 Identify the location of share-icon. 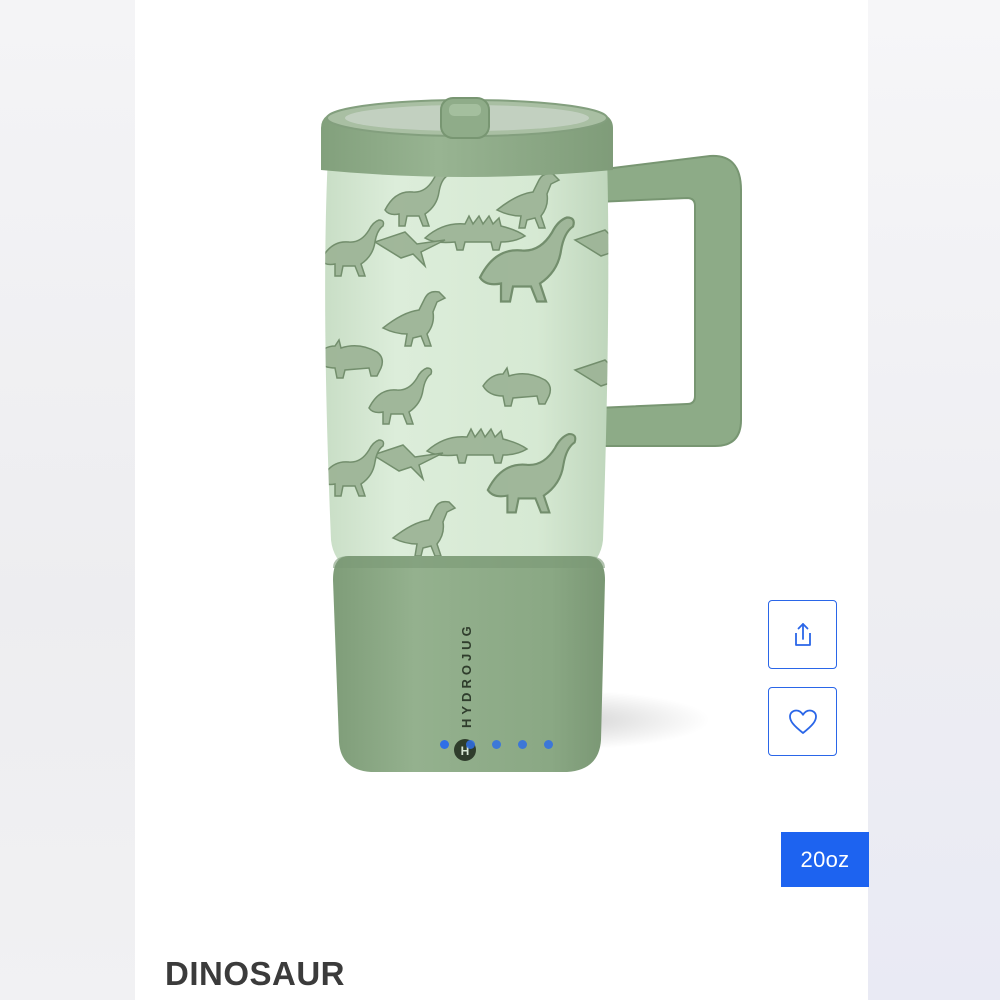
(802, 634).